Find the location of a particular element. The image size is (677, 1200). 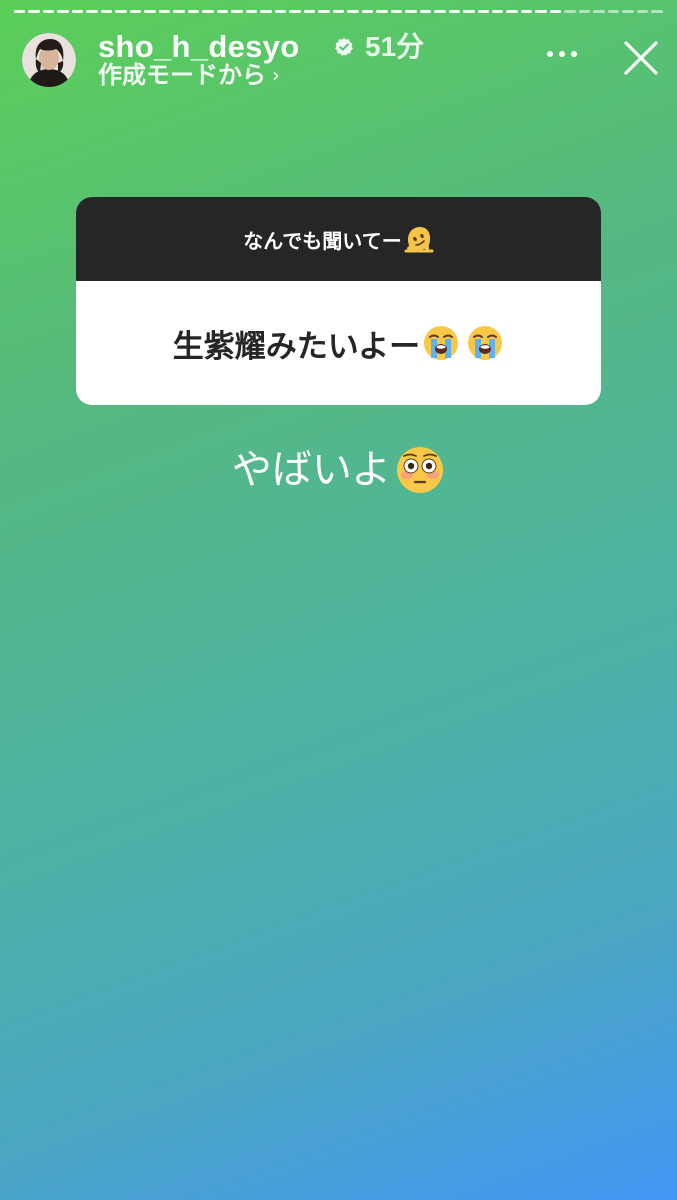

flushed-face-icon is located at coordinates (420, 470).